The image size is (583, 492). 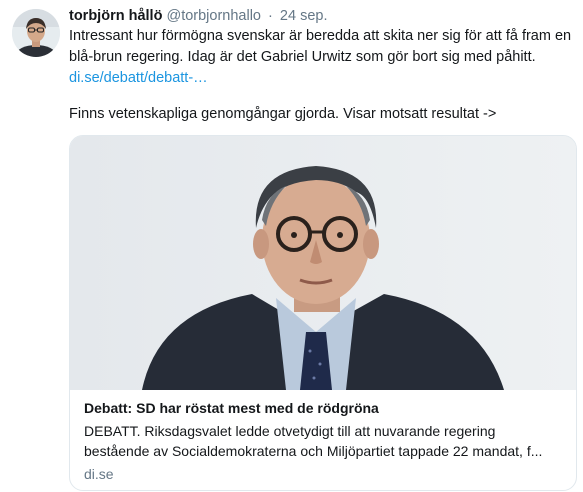 I want to click on display-name: torbjörn hållö, so click(x=115, y=16).